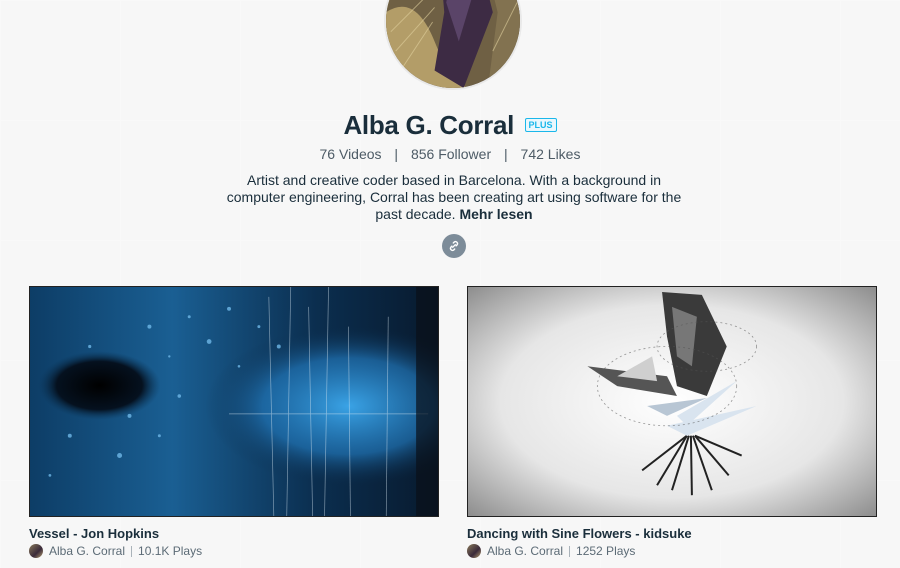  I want to click on profile-header: Alba G. Corral PLUS, so click(450, 125).